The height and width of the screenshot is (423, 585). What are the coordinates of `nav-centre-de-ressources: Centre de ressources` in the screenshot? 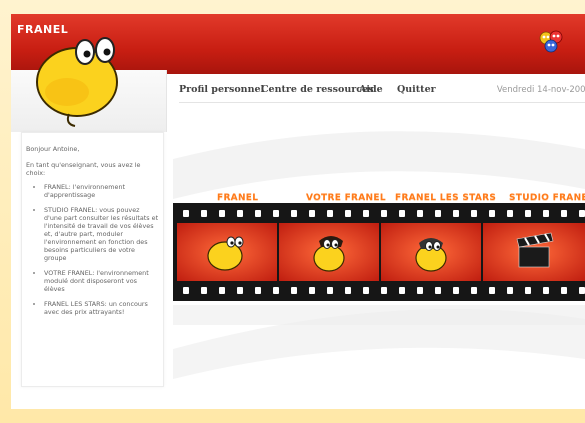 It's located at (317, 89).